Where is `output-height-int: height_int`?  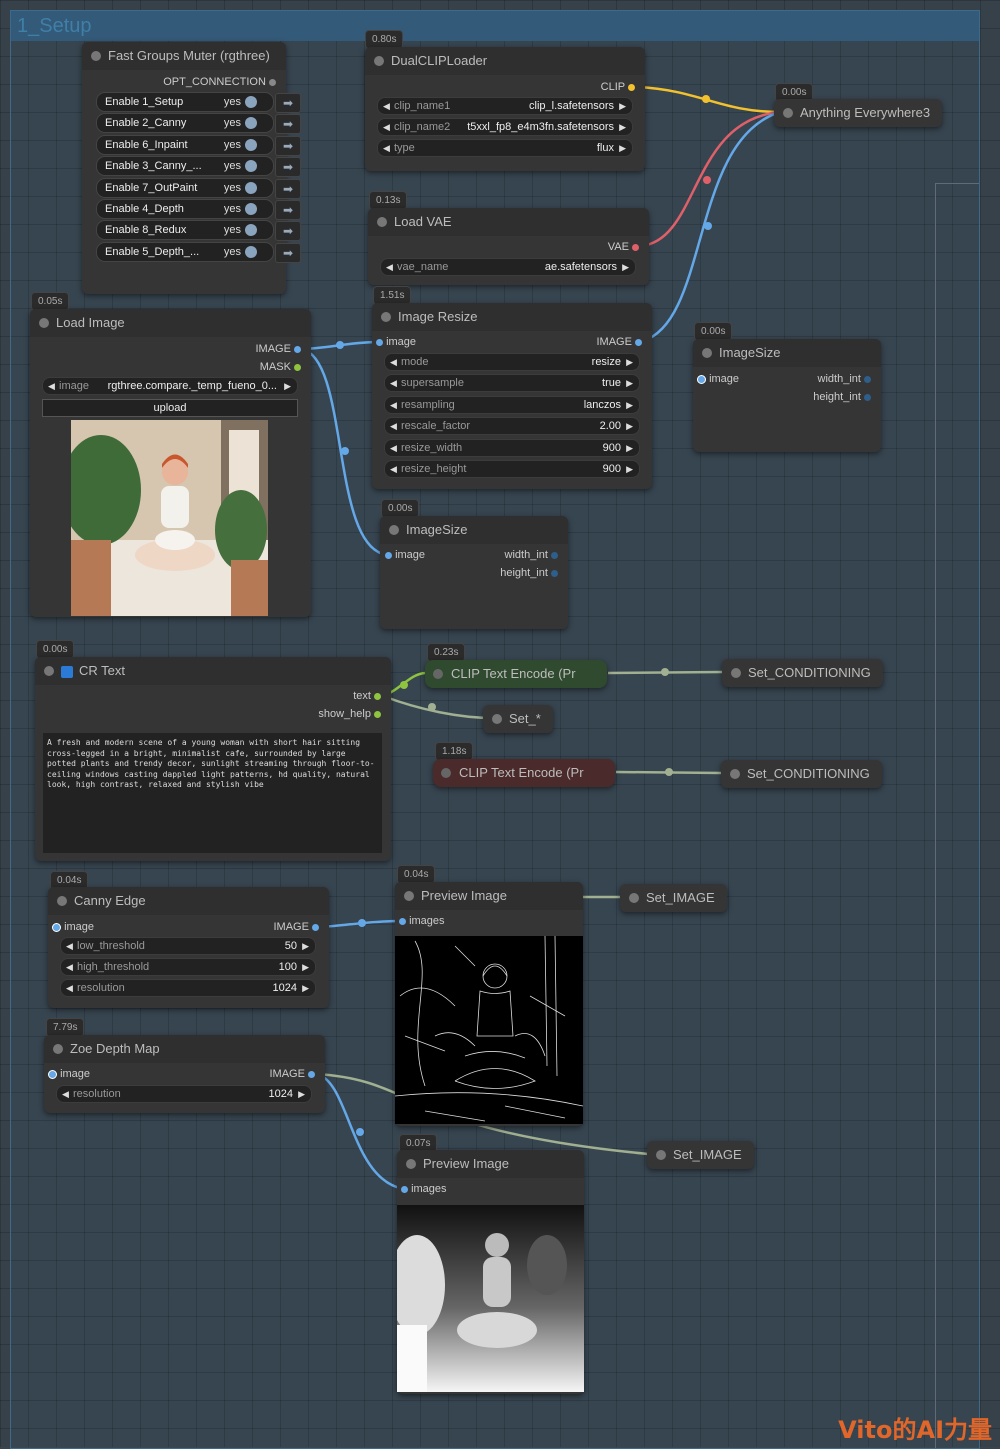
output-height-int: height_int is located at coordinates (842, 397).